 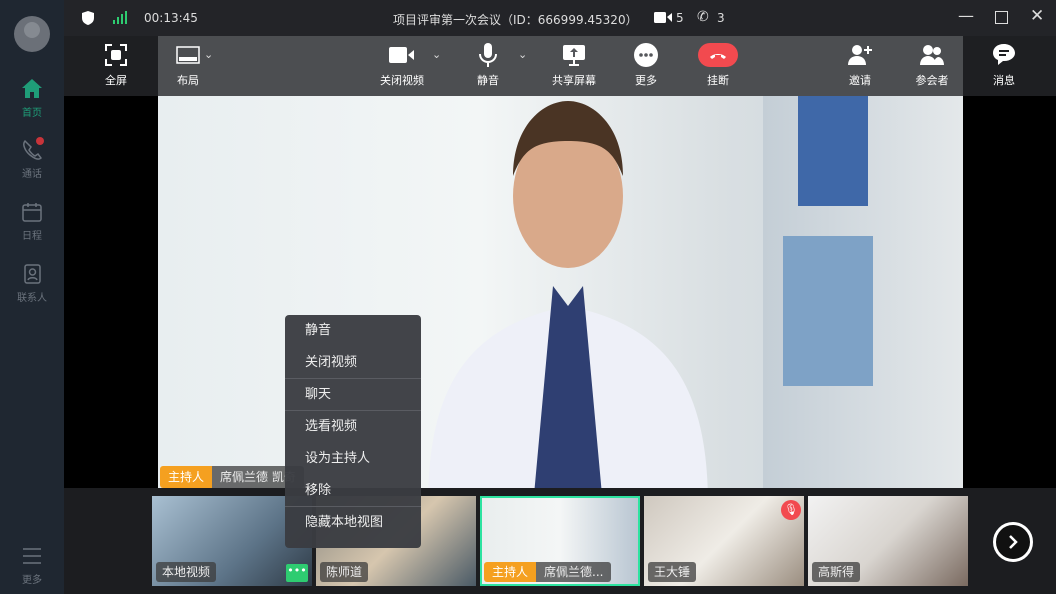 I want to click on security-shield-icon, so click(x=88, y=18).